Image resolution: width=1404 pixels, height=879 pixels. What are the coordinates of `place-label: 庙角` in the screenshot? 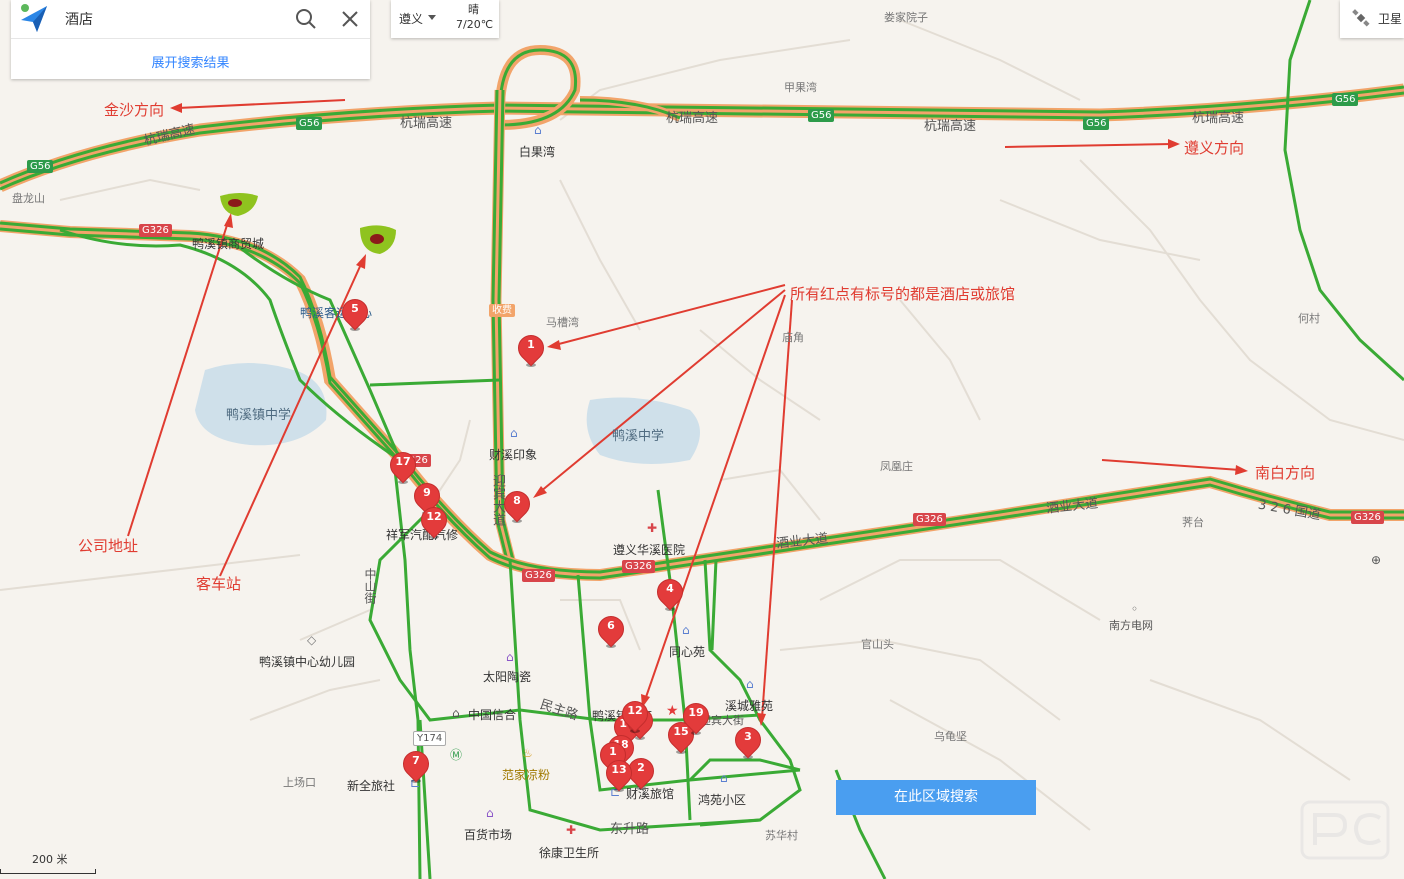 It's located at (793, 337).